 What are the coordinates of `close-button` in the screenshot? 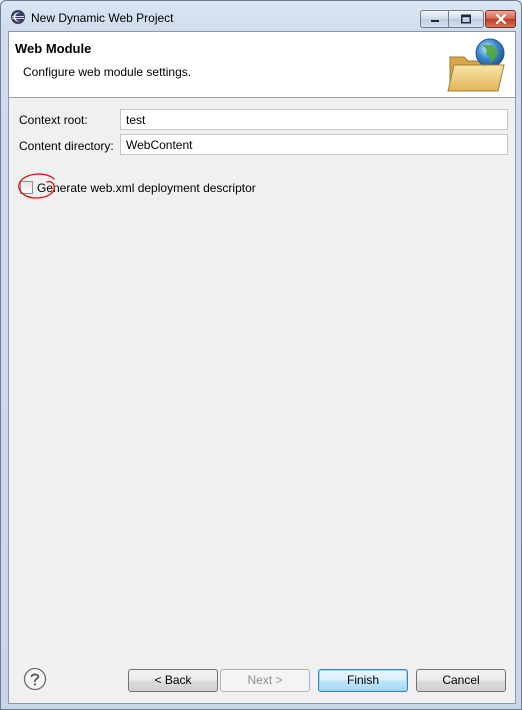 It's located at (500, 19).